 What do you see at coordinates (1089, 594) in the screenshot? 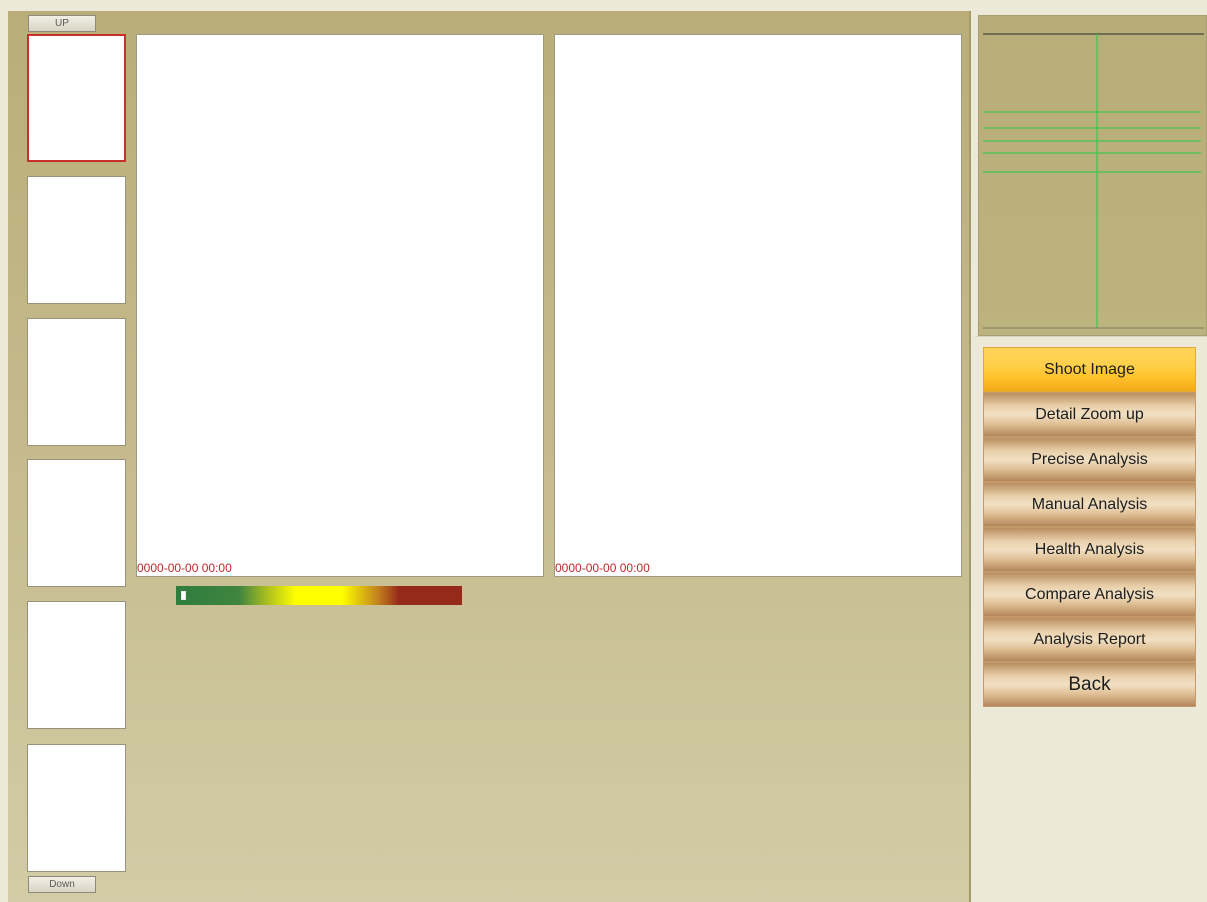
I see `compare-analysis-button: Compare Analysis` at bounding box center [1089, 594].